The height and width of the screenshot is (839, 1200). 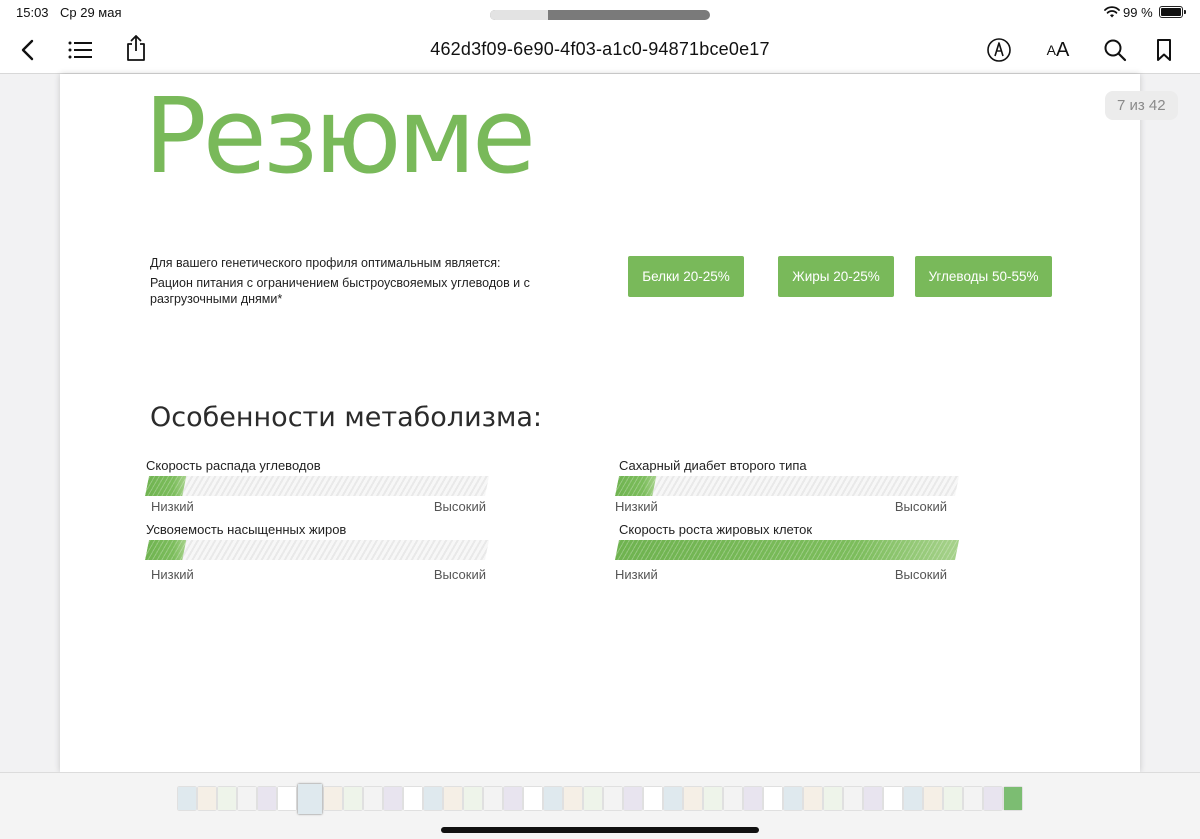 I want to click on share-icon, so click(x=136, y=48).